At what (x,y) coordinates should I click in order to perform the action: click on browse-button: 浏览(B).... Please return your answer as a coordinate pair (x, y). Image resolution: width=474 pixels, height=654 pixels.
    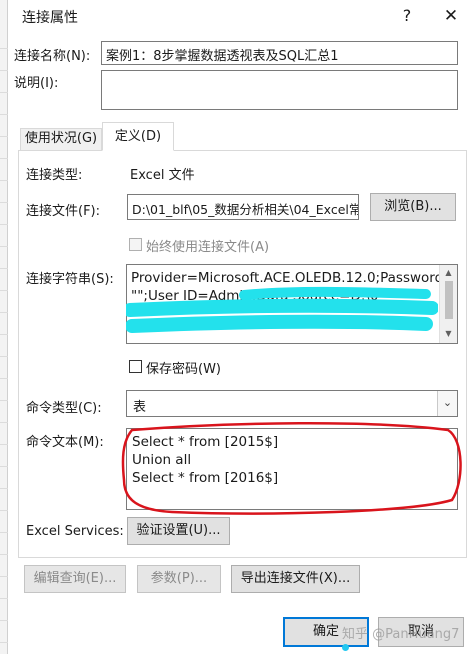
    Looking at the image, I should click on (413, 207).